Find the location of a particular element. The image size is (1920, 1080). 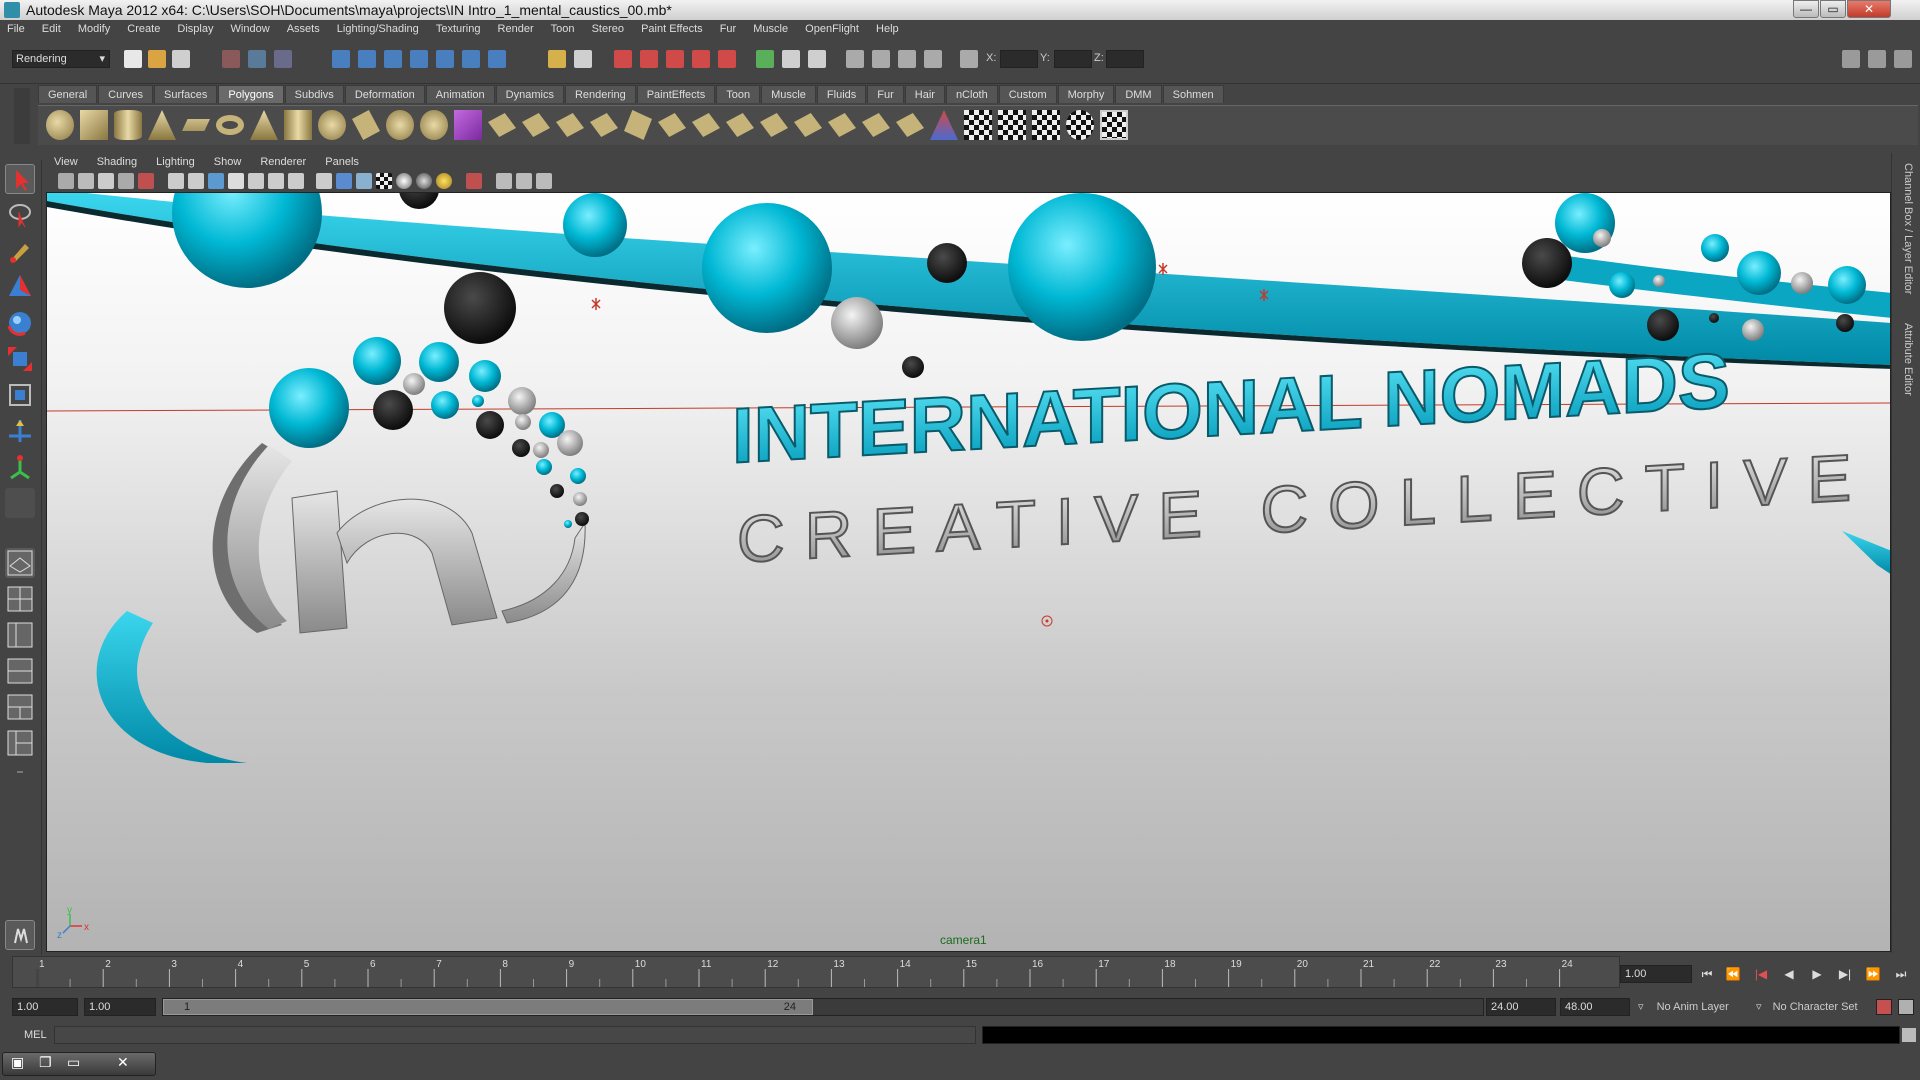

menu-paint-effects: Paint Effects is located at coordinates (672, 29).